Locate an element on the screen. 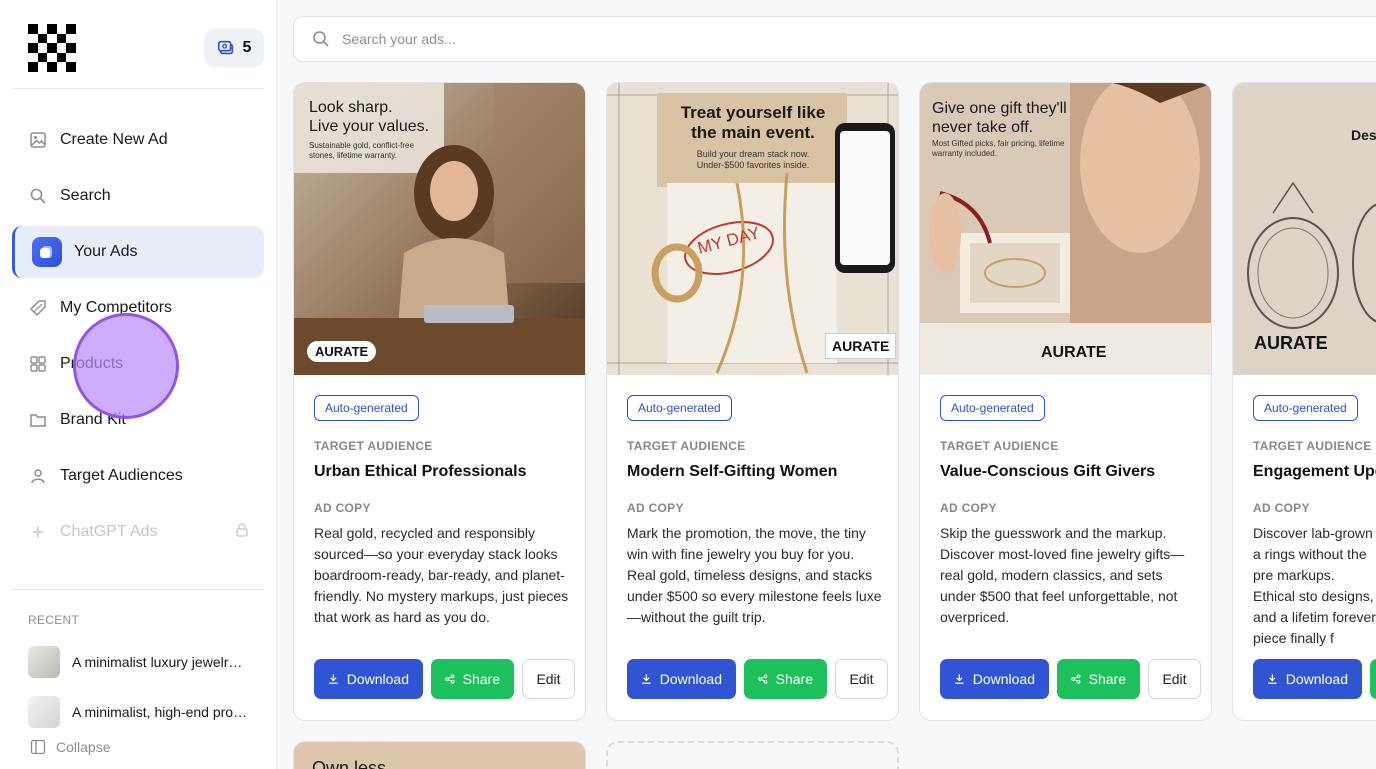 The height and width of the screenshot is (769, 1376). ad-image-headline: Treat yourself like the main event. is located at coordinates (753, 122).